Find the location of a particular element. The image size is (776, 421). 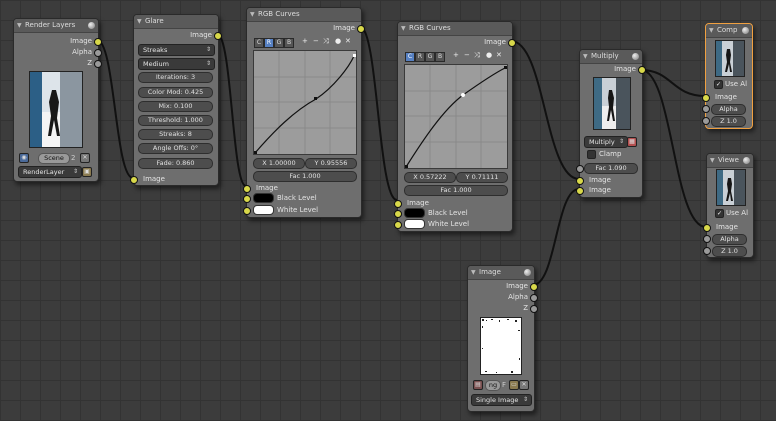

image-browse-icon: ▤ is located at coordinates (478, 385).